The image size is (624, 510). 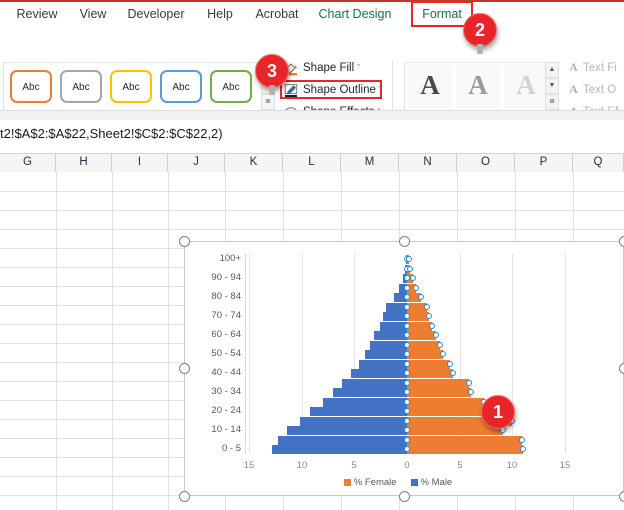 What do you see at coordinates (181, 86) in the screenshot?
I see `shape-style-blue: Abc` at bounding box center [181, 86].